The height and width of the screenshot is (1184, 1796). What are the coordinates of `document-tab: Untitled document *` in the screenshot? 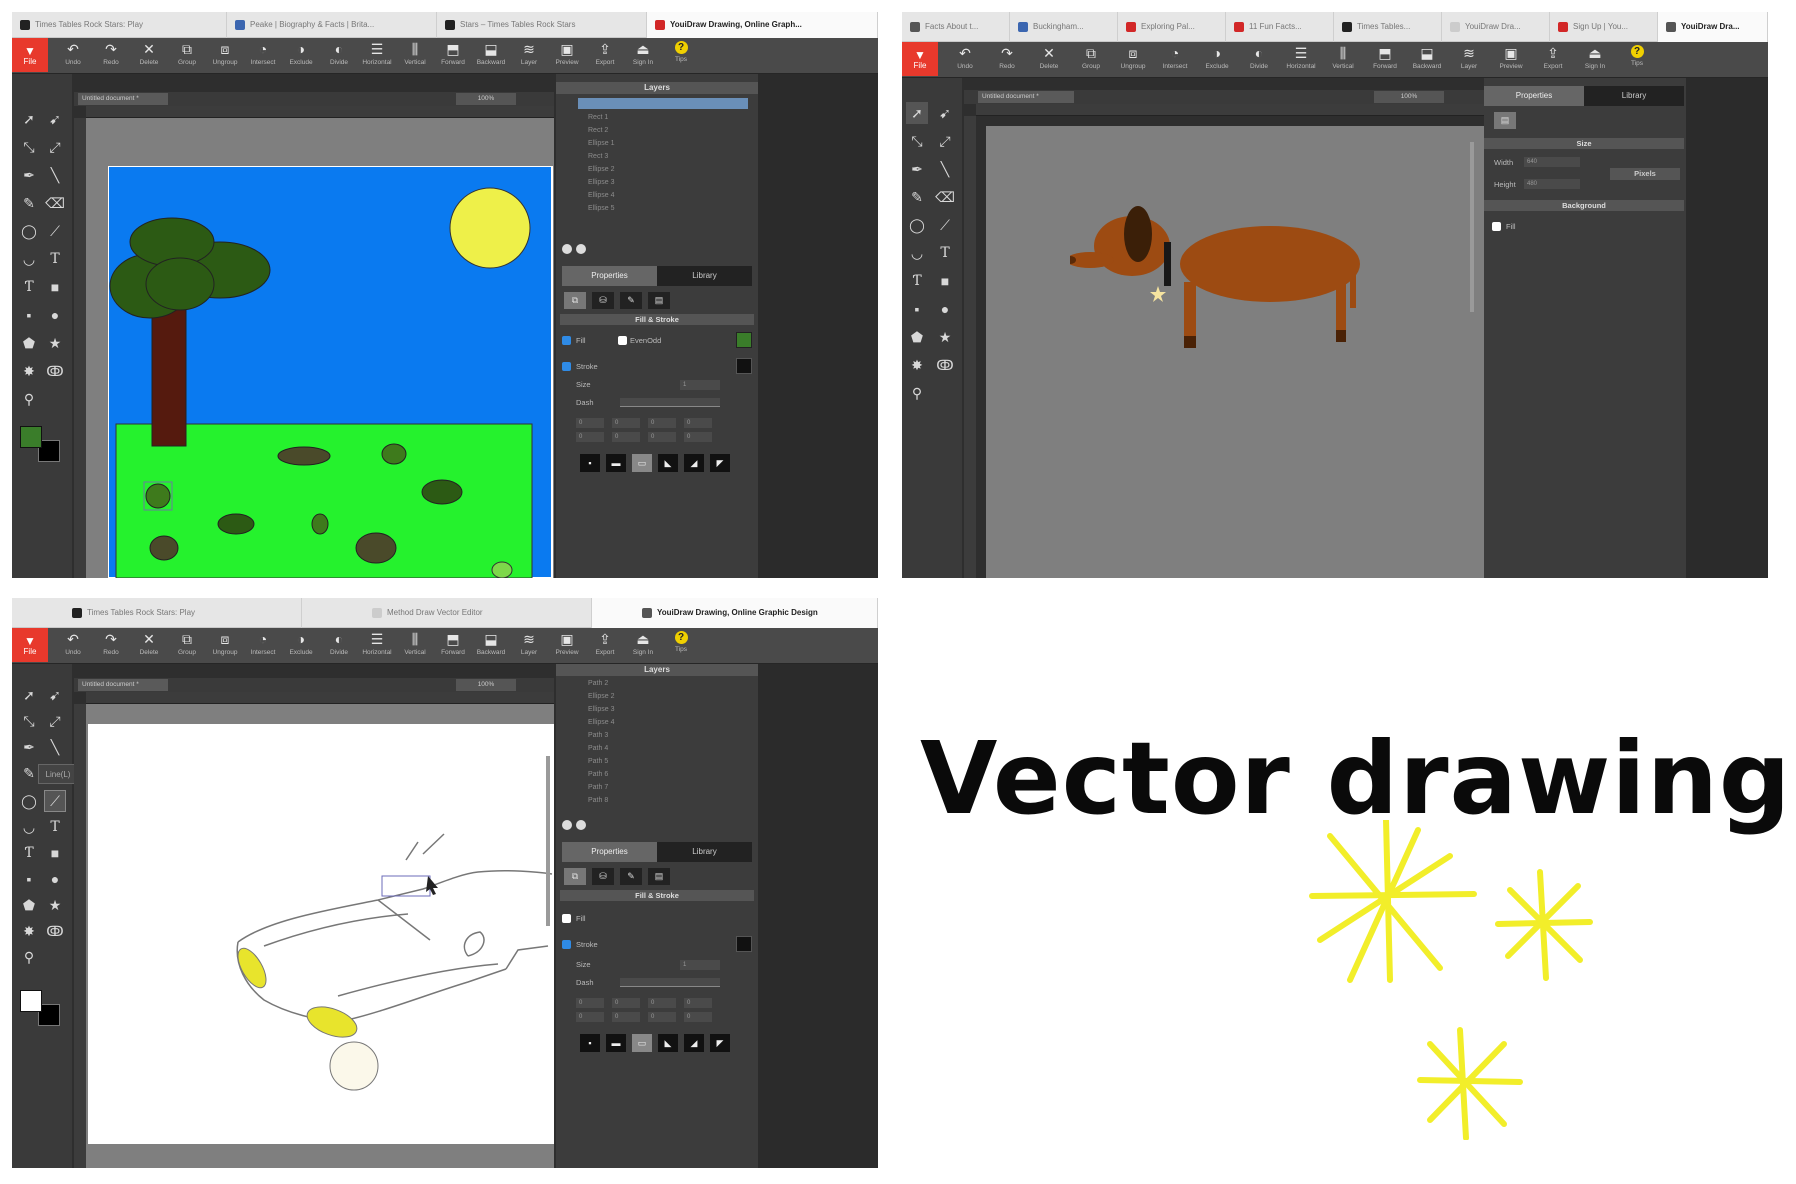 It's located at (1026, 97).